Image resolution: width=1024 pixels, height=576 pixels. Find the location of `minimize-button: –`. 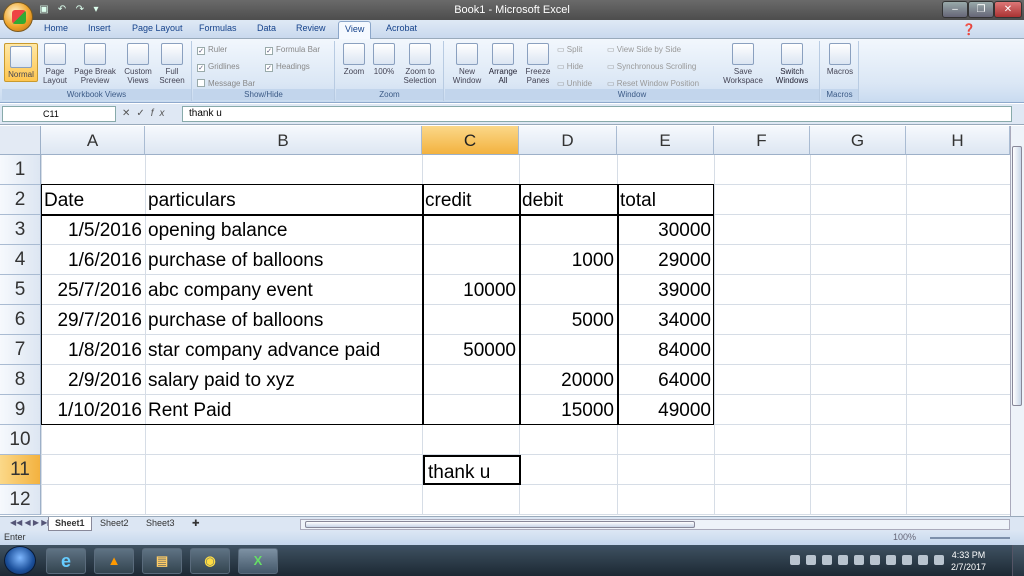

minimize-button: – is located at coordinates (955, 9).